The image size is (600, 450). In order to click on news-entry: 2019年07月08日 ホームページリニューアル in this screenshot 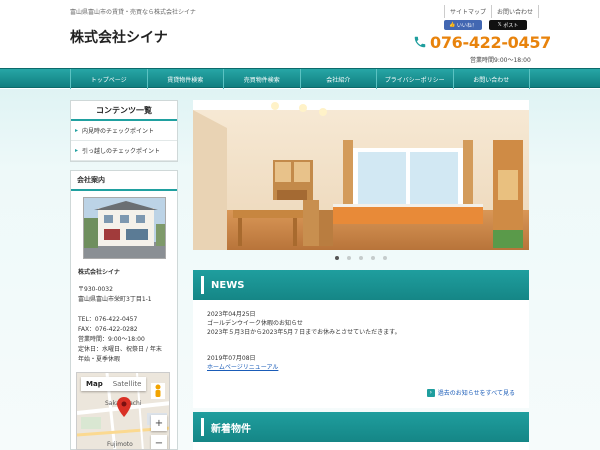, I will do `click(242, 363)`.